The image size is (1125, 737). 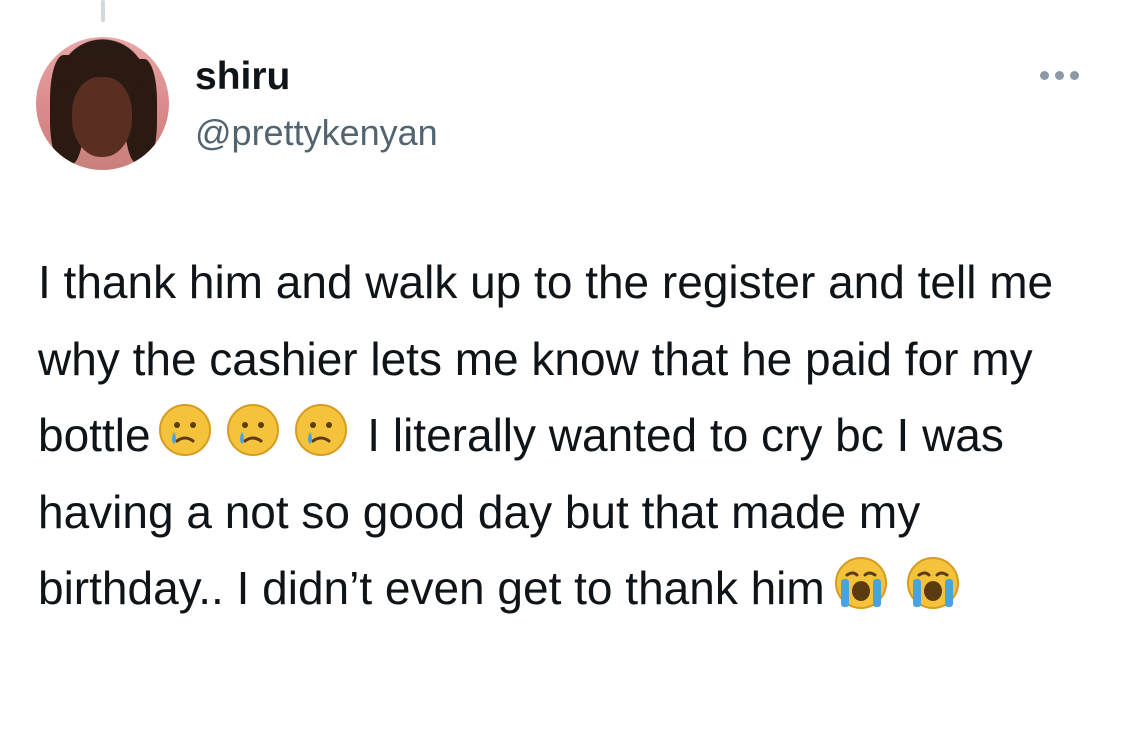 I want to click on avatar, so click(x=102, y=103).